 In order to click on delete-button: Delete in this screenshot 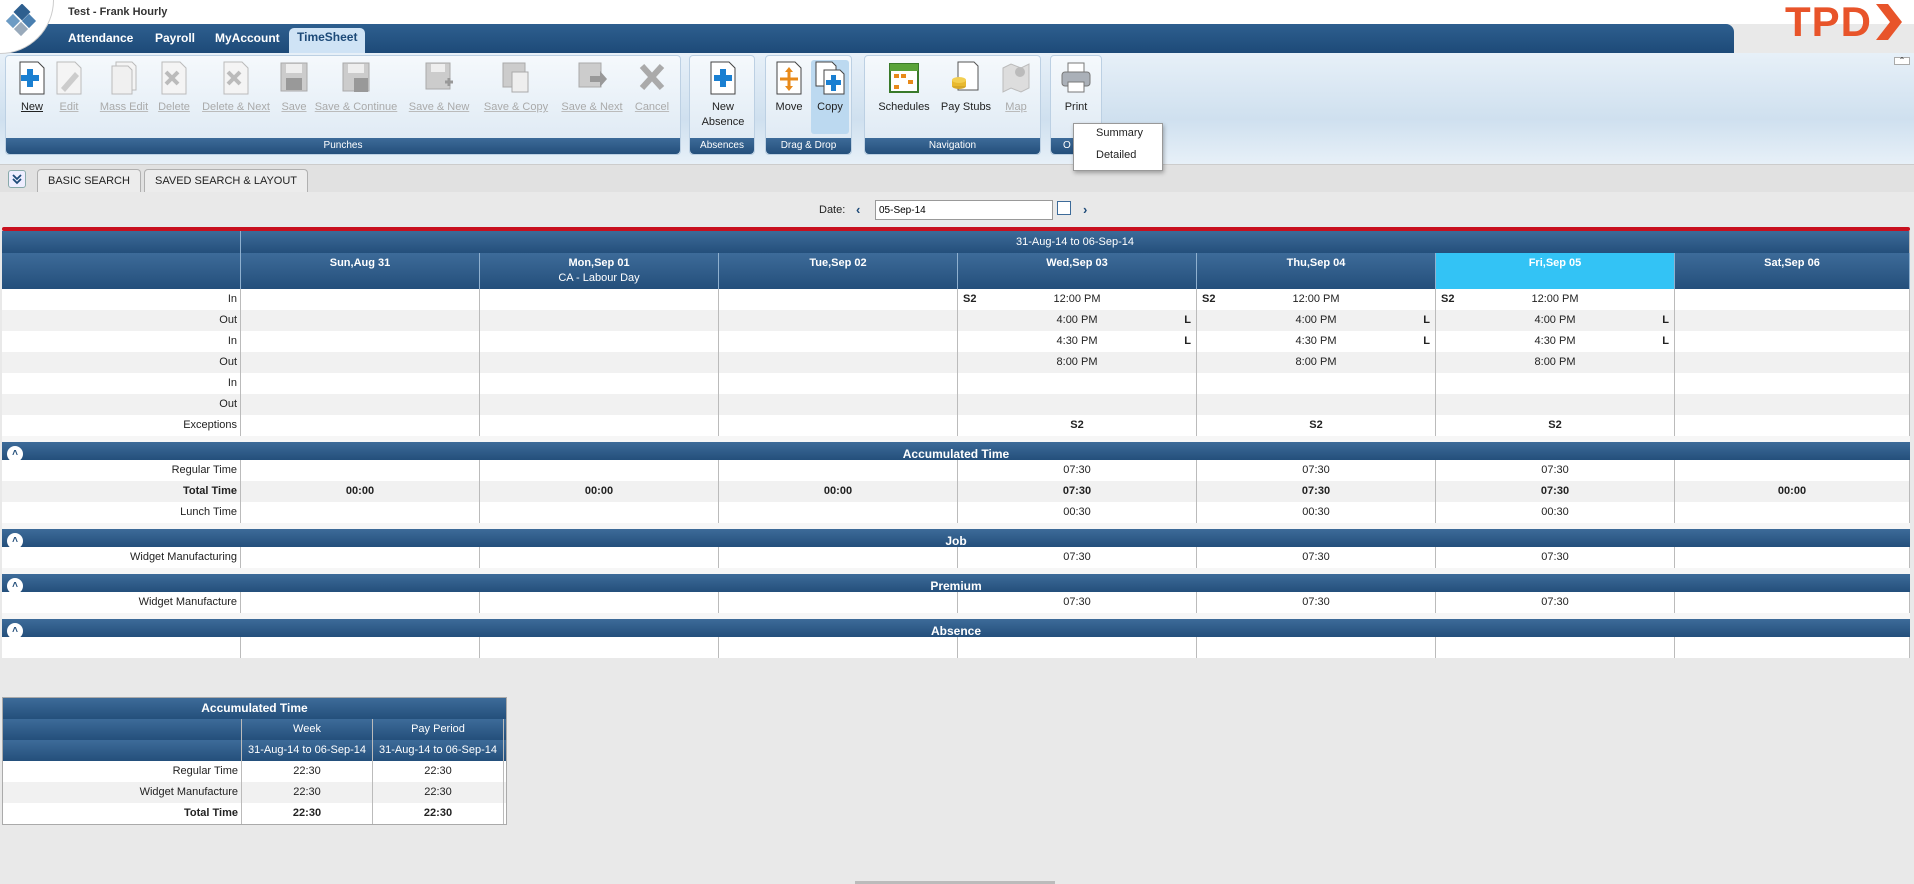, I will do `click(174, 87)`.